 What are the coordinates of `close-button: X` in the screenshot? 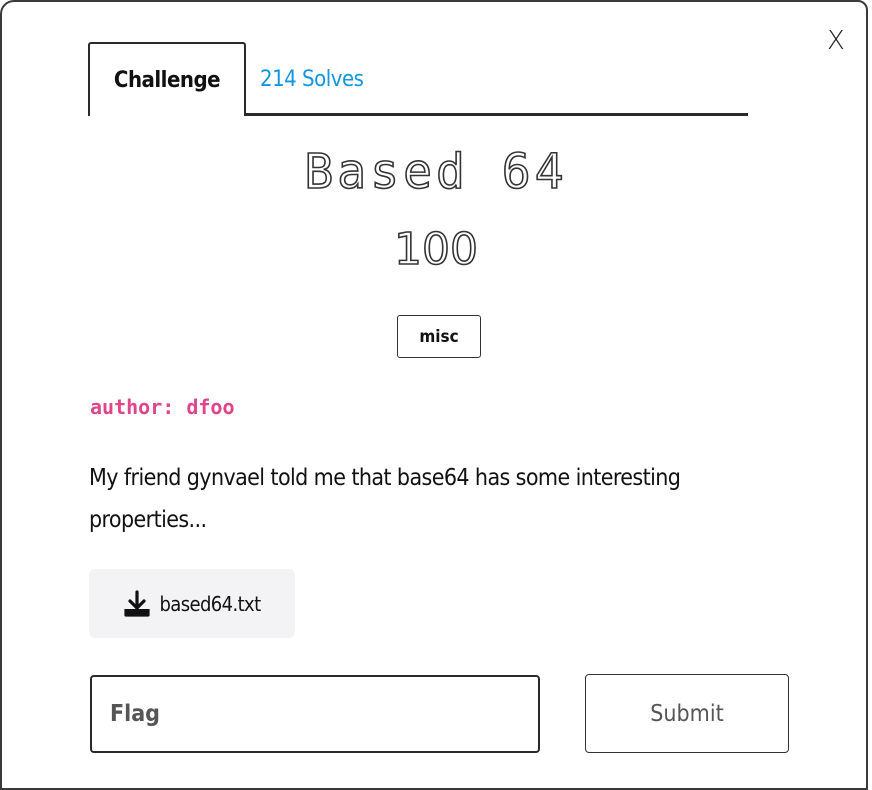 It's located at (836, 41).